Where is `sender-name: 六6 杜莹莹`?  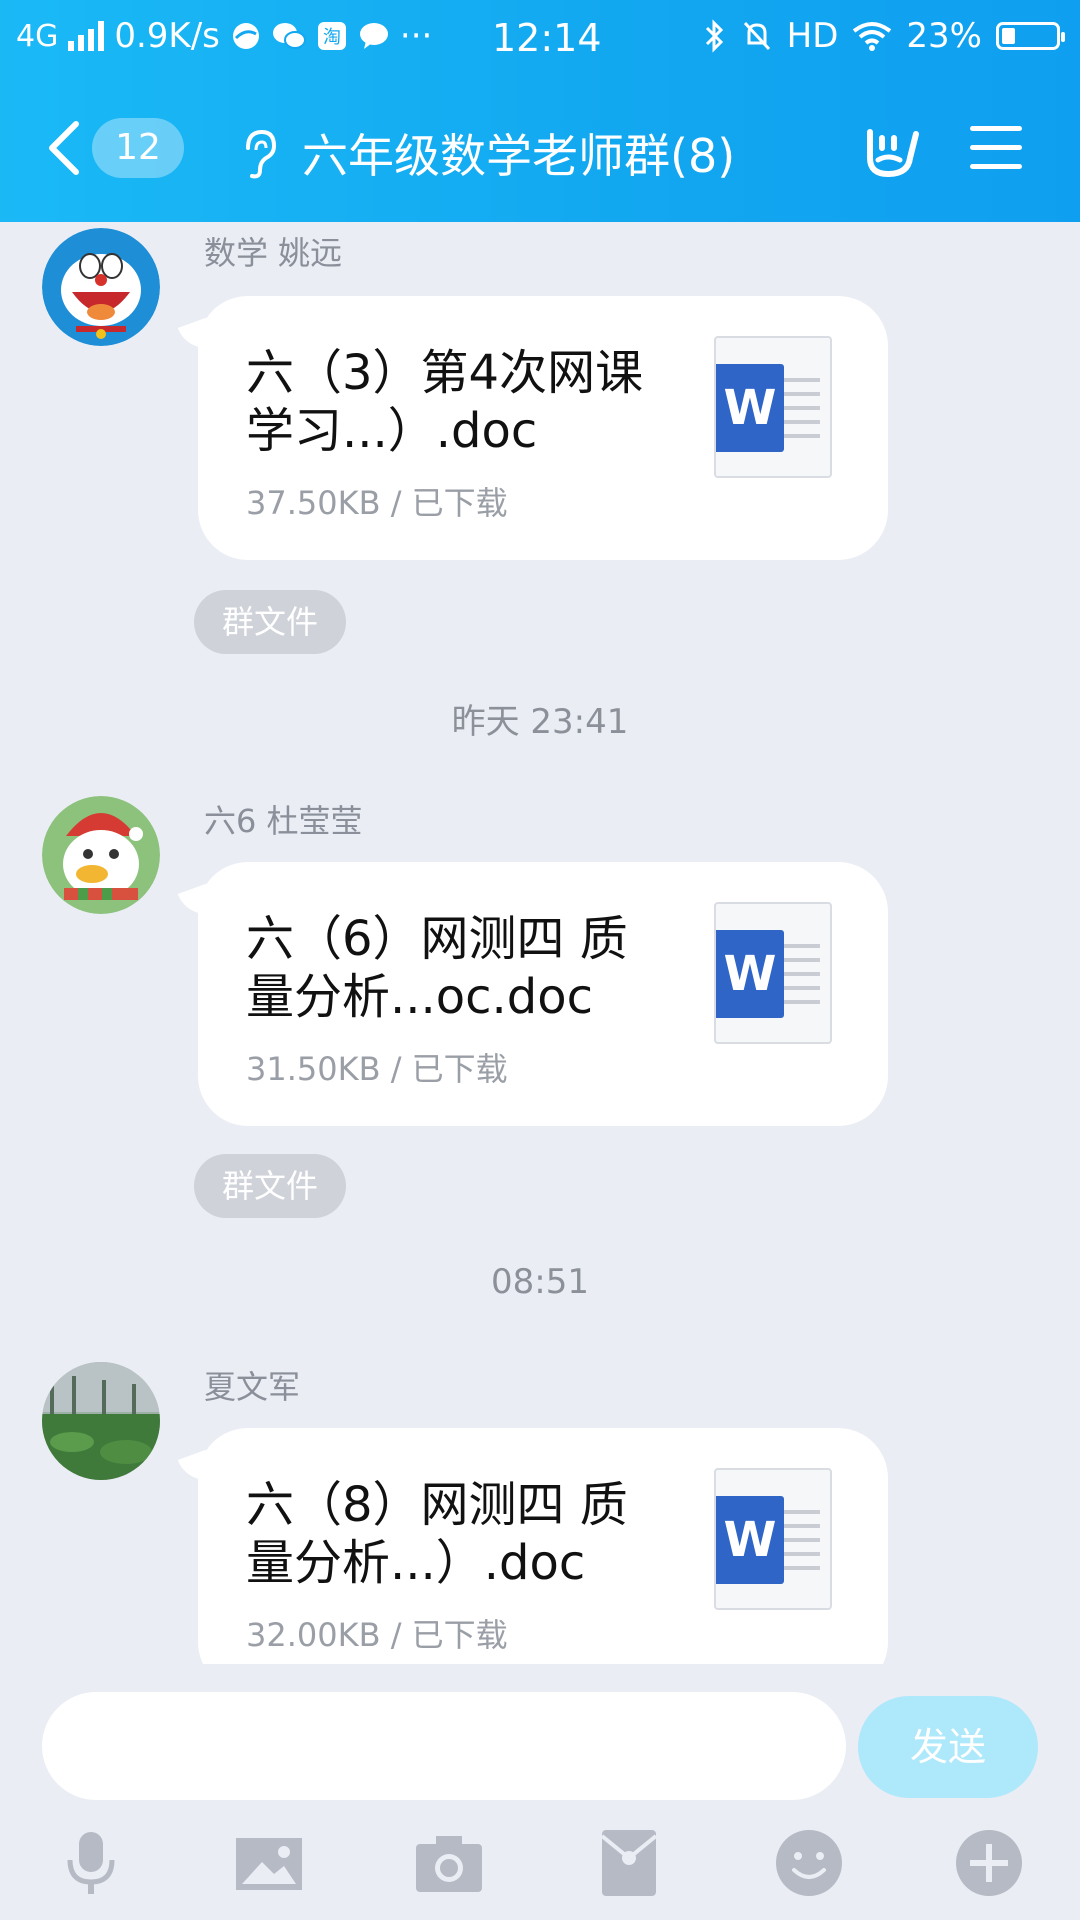 sender-name: 六6 杜莹莹 is located at coordinates (283, 821).